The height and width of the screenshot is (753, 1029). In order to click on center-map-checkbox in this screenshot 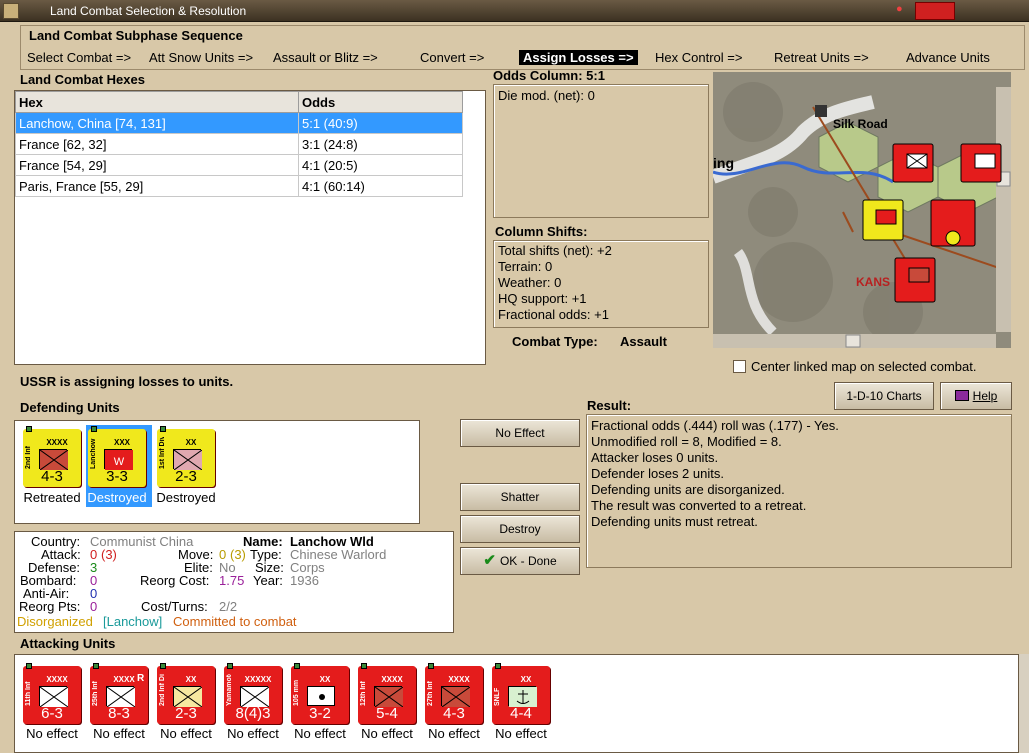, I will do `click(739, 366)`.